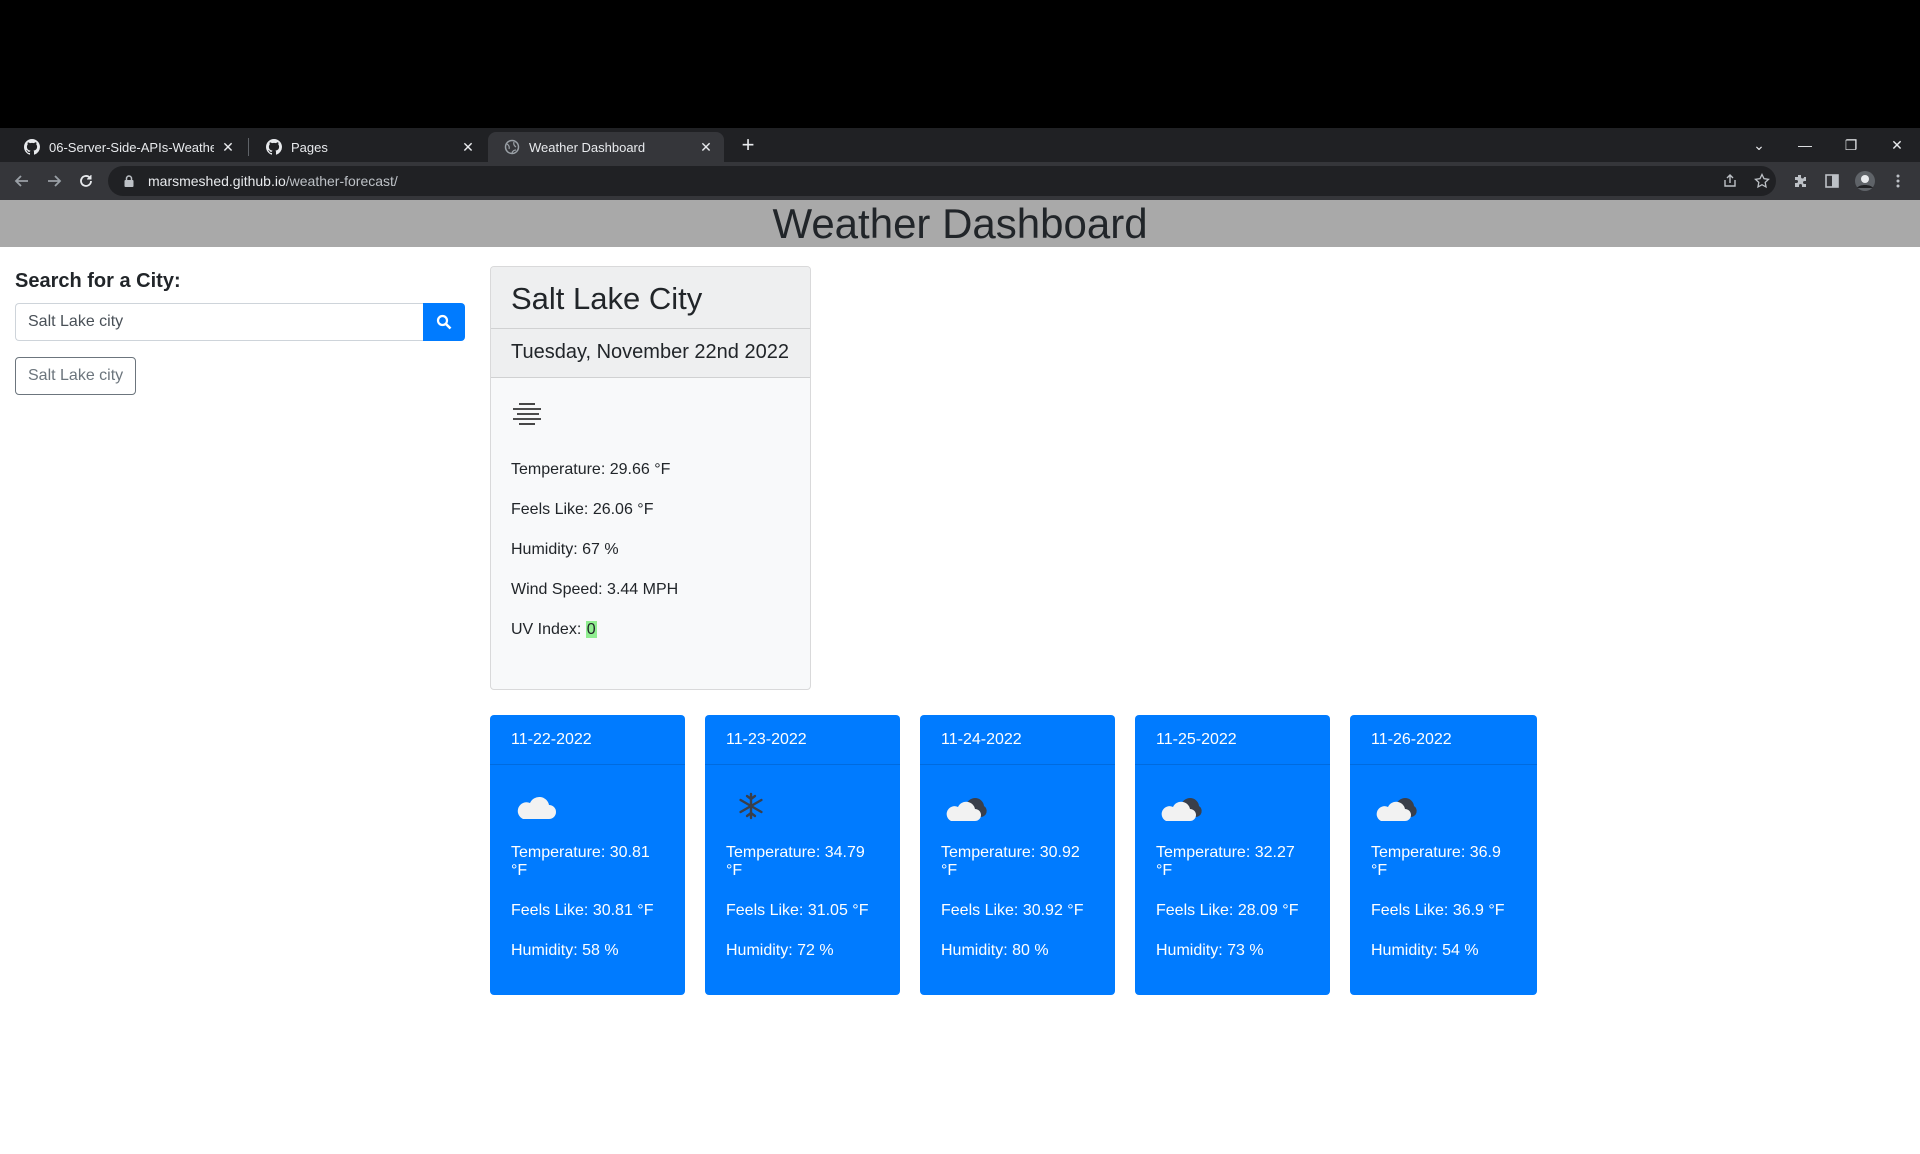  I want to click on restore-icon: ❐, so click(1851, 145).